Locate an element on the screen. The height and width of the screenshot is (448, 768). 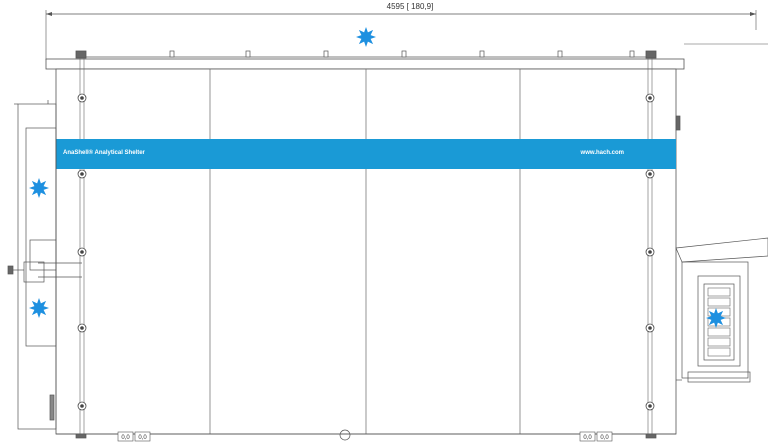
brand-band-right-text: www.hach.com is located at coordinates (602, 153).